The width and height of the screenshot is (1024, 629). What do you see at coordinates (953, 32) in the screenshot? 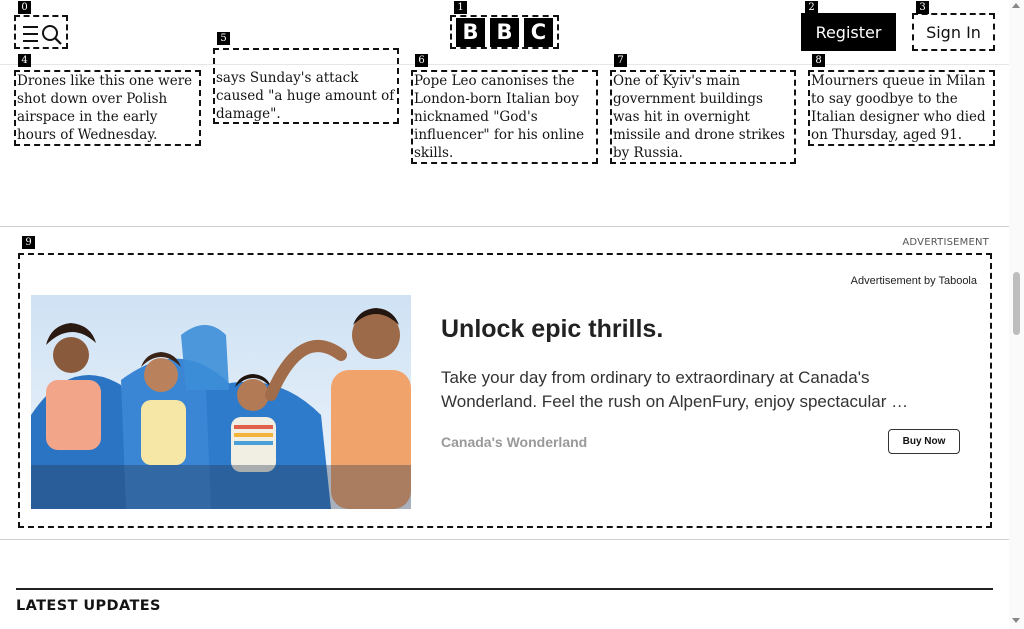
I see `sign-in-button: Sign In` at bounding box center [953, 32].